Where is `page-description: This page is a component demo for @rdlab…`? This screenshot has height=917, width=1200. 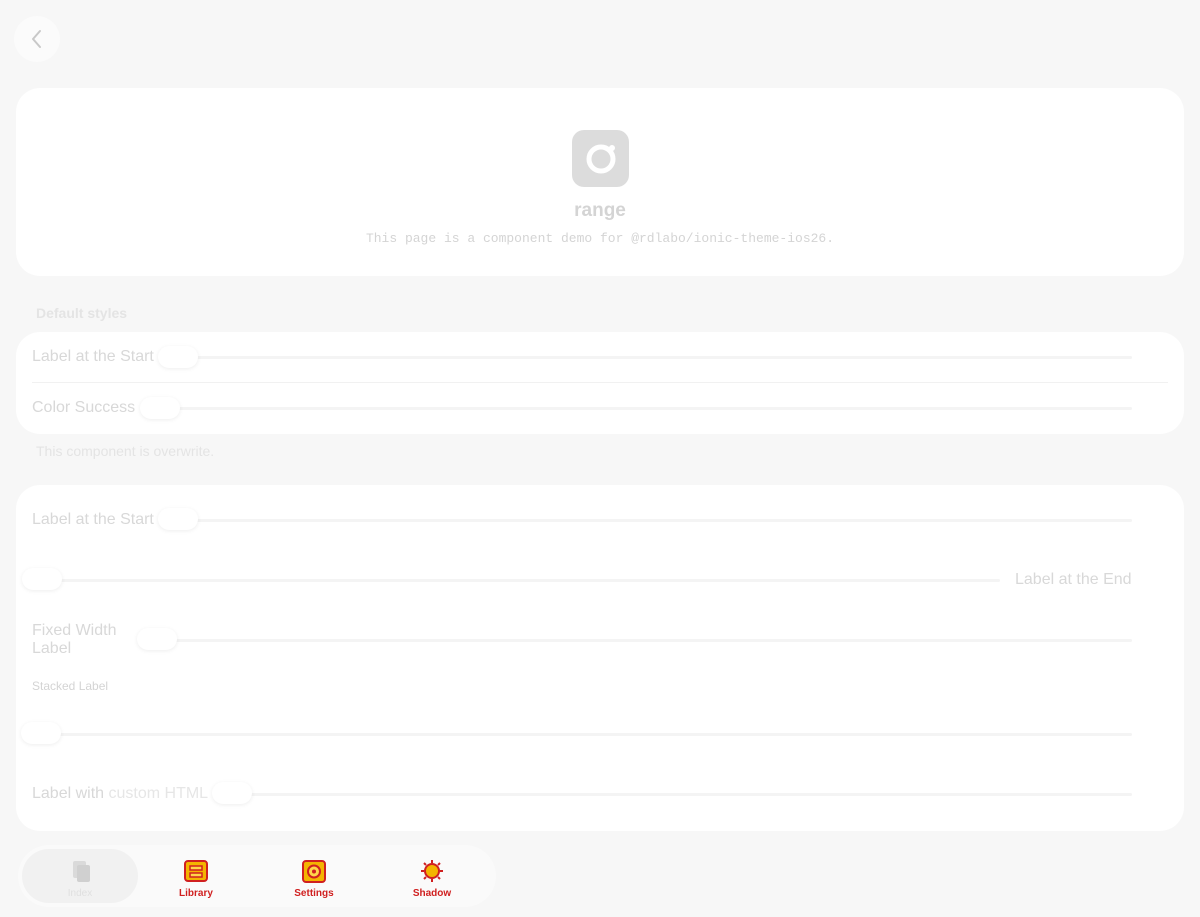 page-description: This page is a component demo for @rdlab… is located at coordinates (600, 238).